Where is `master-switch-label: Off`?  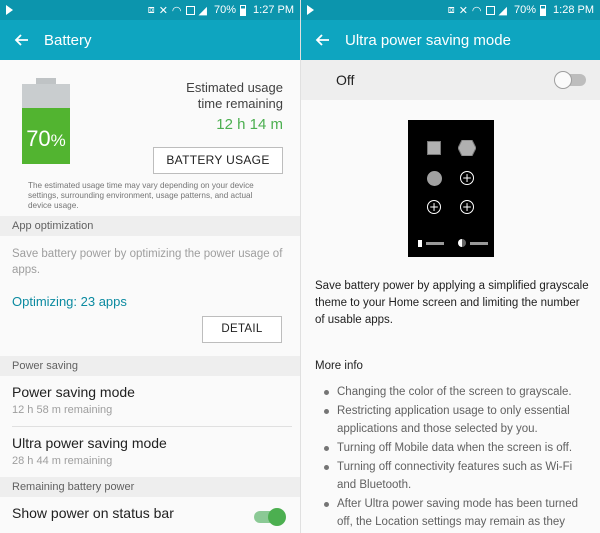
master-switch-label: Off is located at coordinates (345, 80).